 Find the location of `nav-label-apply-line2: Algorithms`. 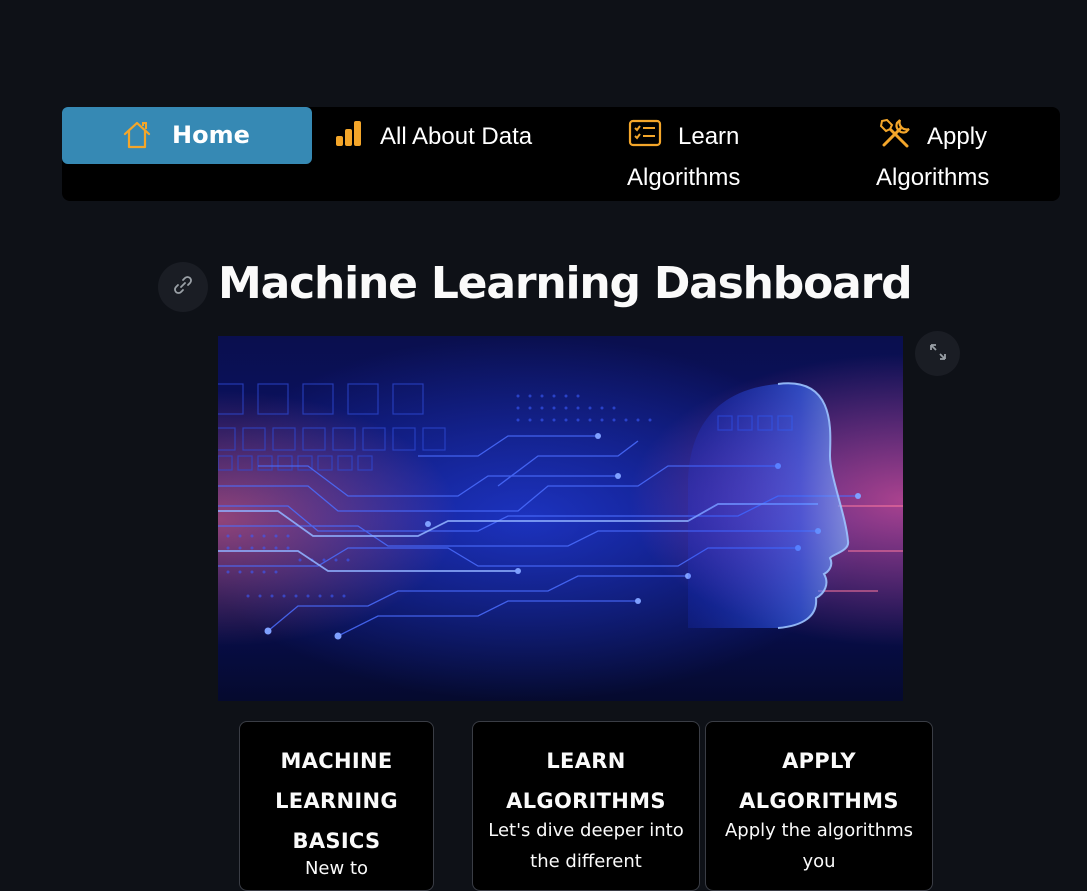

nav-label-apply-line2: Algorithms is located at coordinates (933, 177).